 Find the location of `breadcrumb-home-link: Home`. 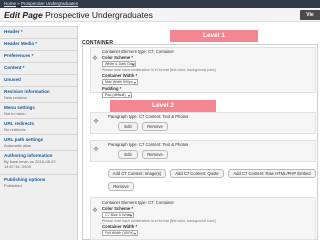

breadcrumb-home-link: Home is located at coordinates (10, 3).